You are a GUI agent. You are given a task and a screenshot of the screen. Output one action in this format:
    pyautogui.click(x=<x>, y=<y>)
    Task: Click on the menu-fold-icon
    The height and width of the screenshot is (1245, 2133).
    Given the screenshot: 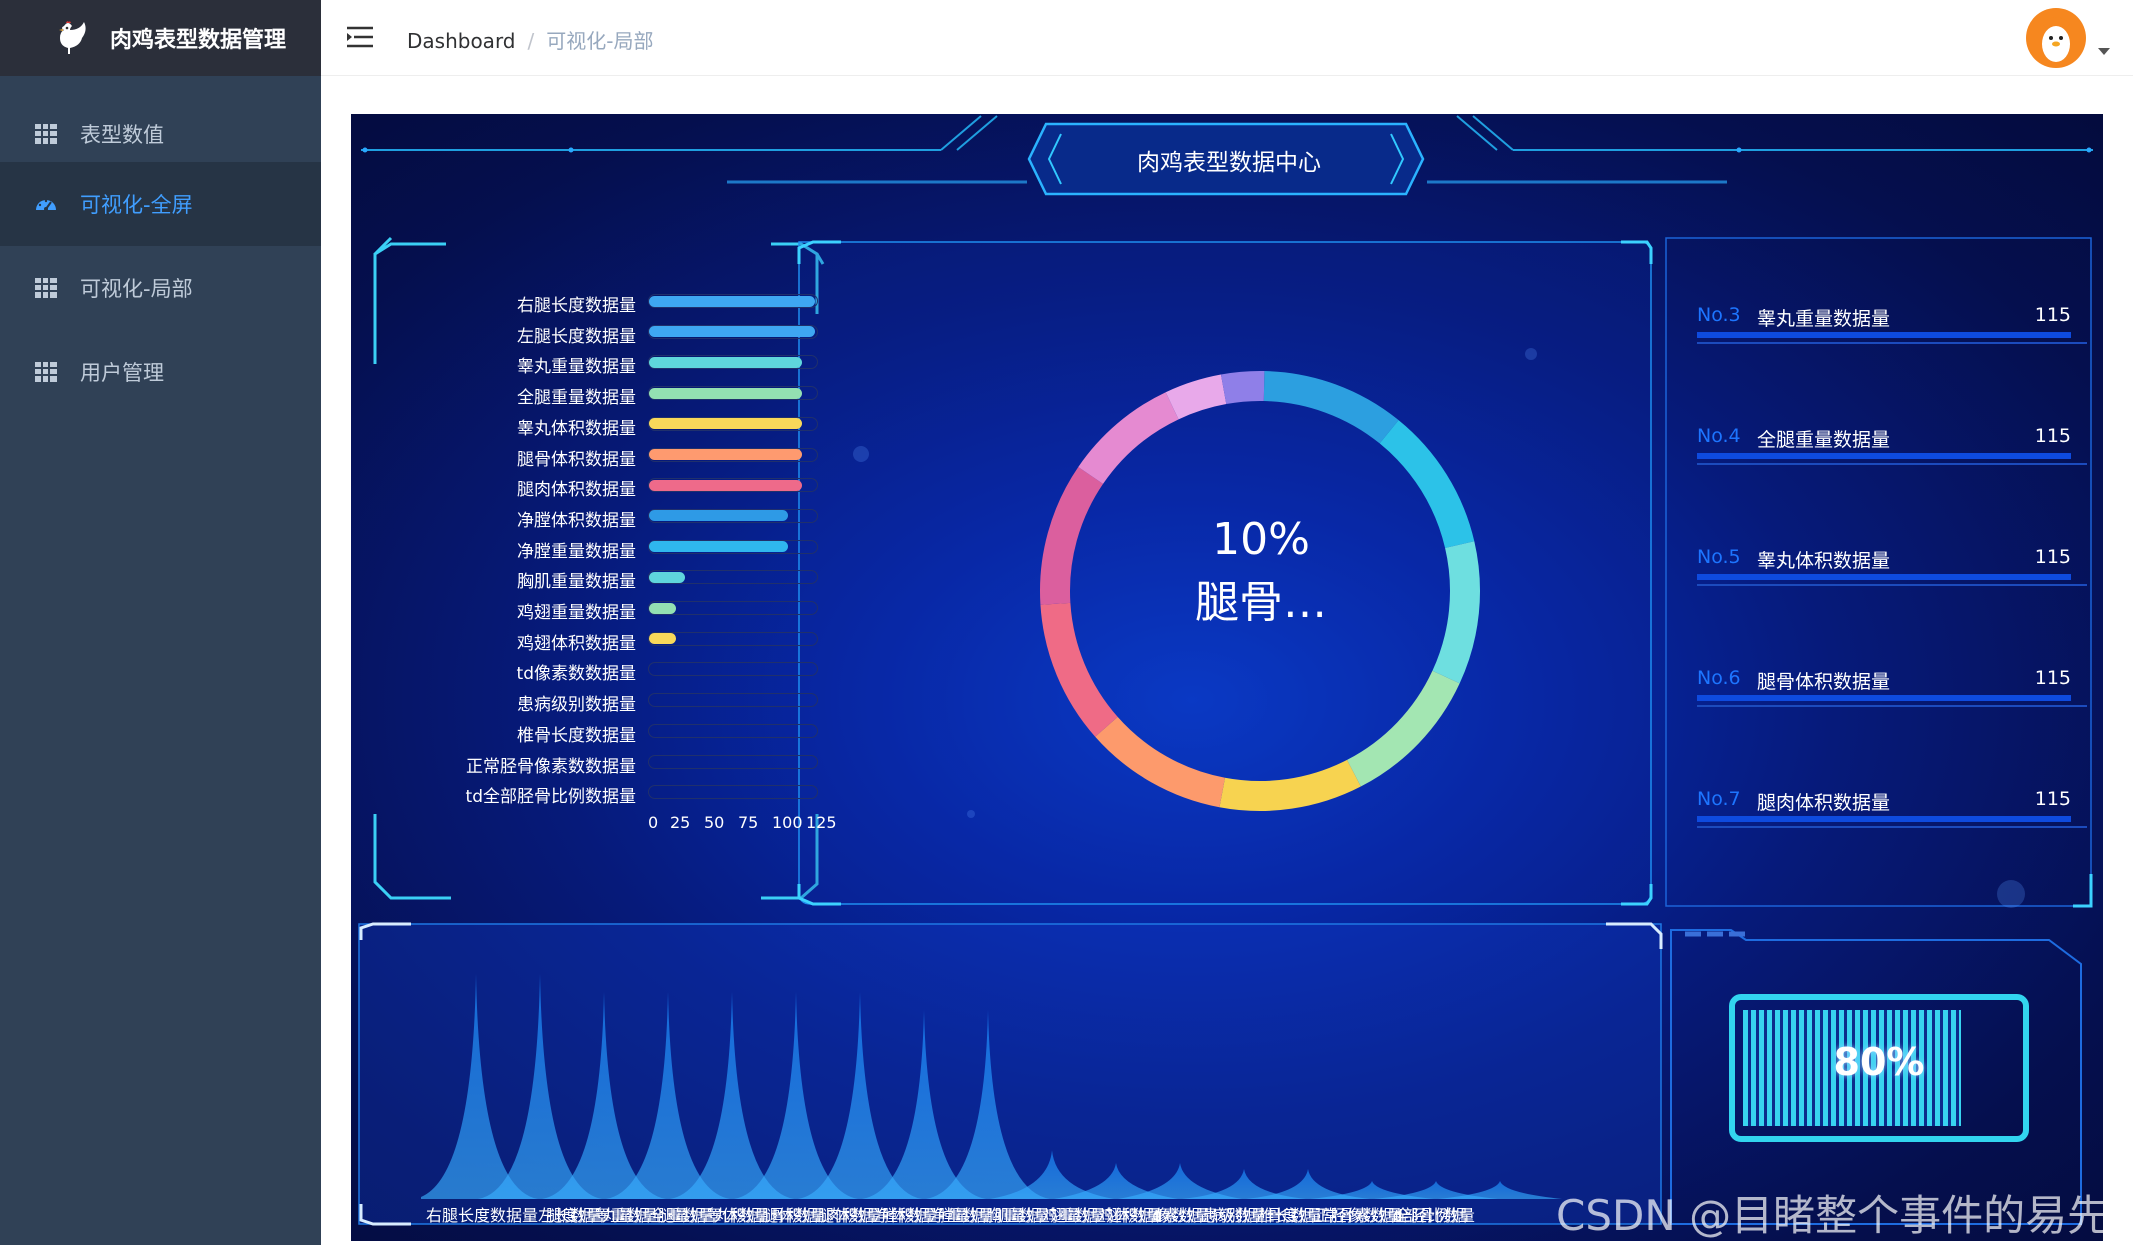 What is the action you would take?
    pyautogui.click(x=360, y=37)
    